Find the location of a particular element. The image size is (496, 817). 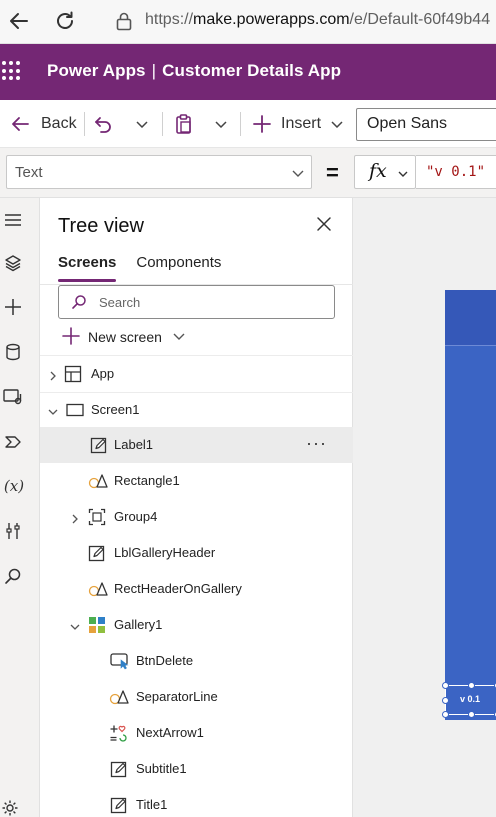

font-family-select: Open Sans is located at coordinates (426, 124).